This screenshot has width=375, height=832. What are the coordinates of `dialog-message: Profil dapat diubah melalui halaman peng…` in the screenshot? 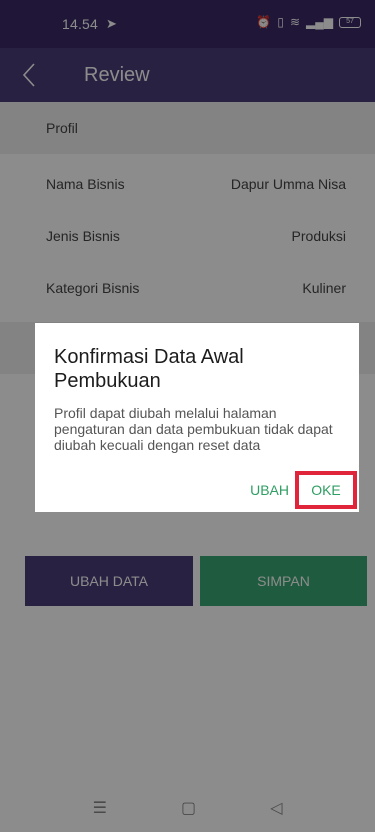 It's located at (193, 429).